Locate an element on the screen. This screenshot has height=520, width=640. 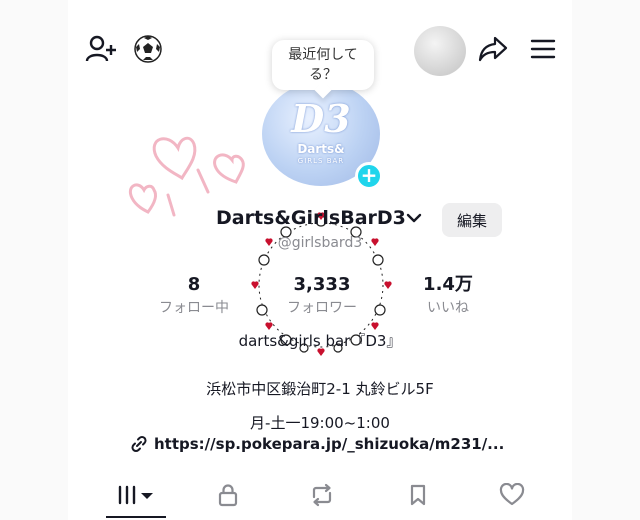
add-user-icon is located at coordinates (100, 48).